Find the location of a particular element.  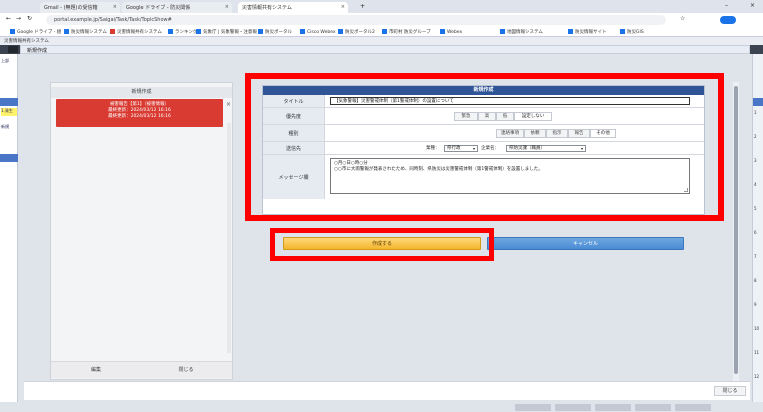

bookmark-item: 防災ポータル2 is located at coordinates (356, 32).